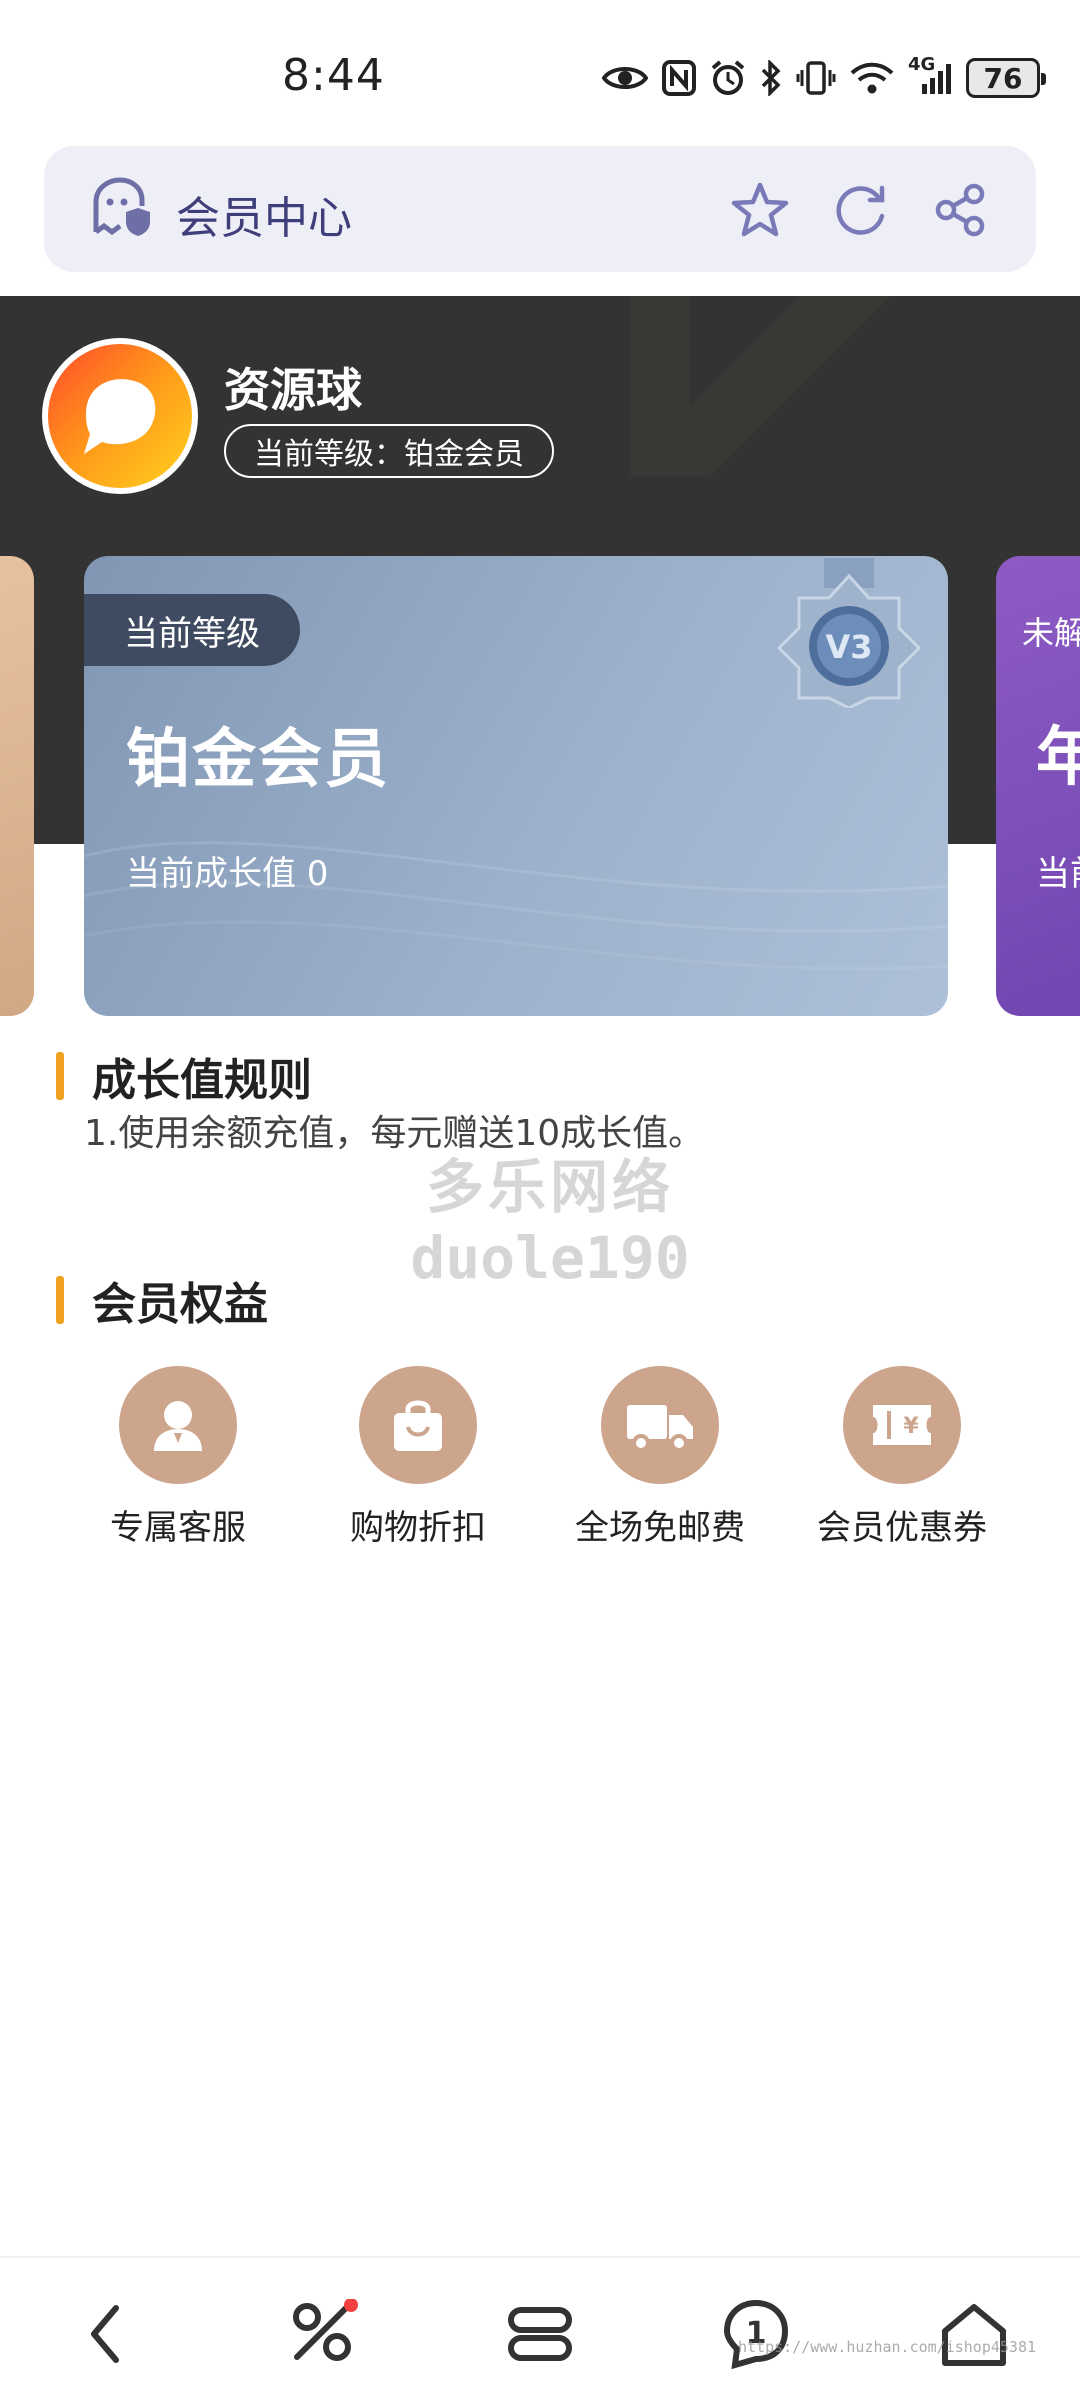  I want to click on signal-icon: 4G, so click(930, 78).